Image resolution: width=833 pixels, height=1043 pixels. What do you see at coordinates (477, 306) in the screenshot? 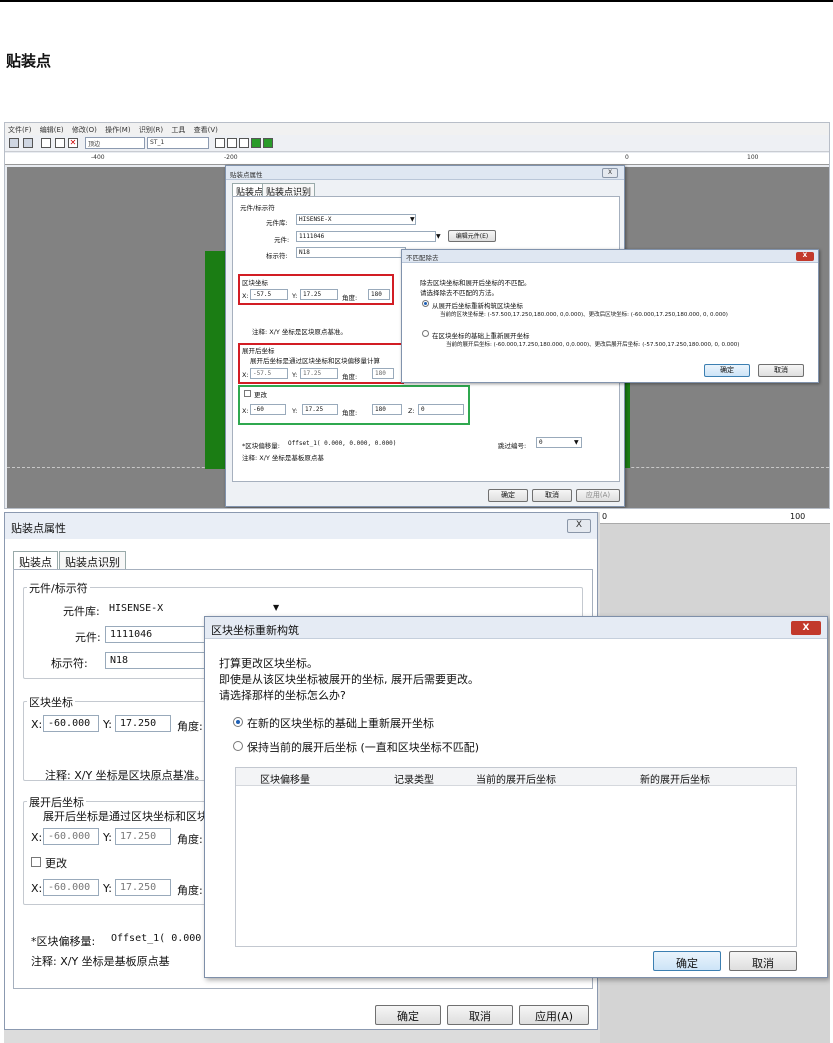
I see `option-rebuild-block-label: 从展开后坐标重新构筑区块坐标` at bounding box center [477, 306].